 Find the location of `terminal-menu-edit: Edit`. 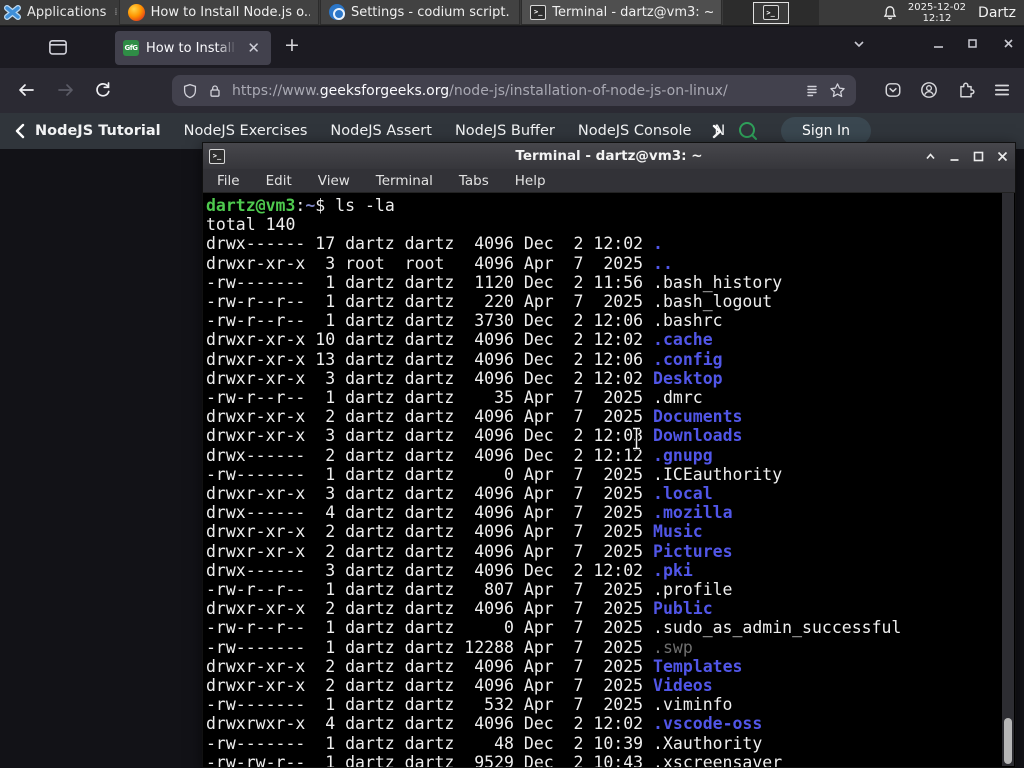

terminal-menu-edit: Edit is located at coordinates (279, 181).